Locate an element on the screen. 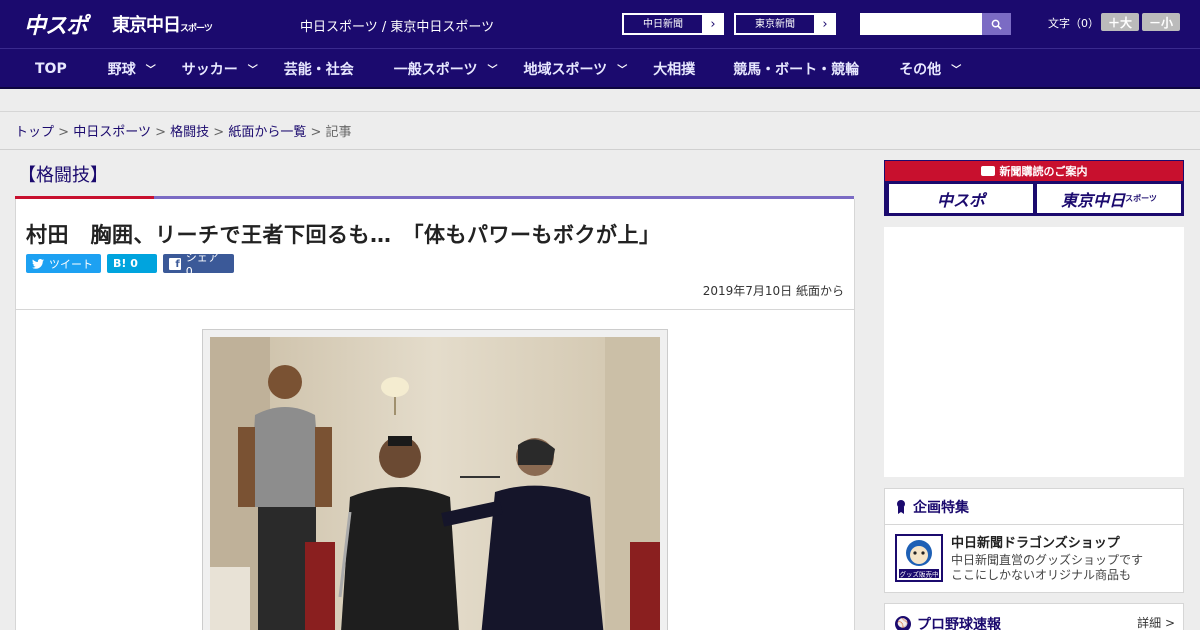  search-icon is located at coordinates (996, 24).